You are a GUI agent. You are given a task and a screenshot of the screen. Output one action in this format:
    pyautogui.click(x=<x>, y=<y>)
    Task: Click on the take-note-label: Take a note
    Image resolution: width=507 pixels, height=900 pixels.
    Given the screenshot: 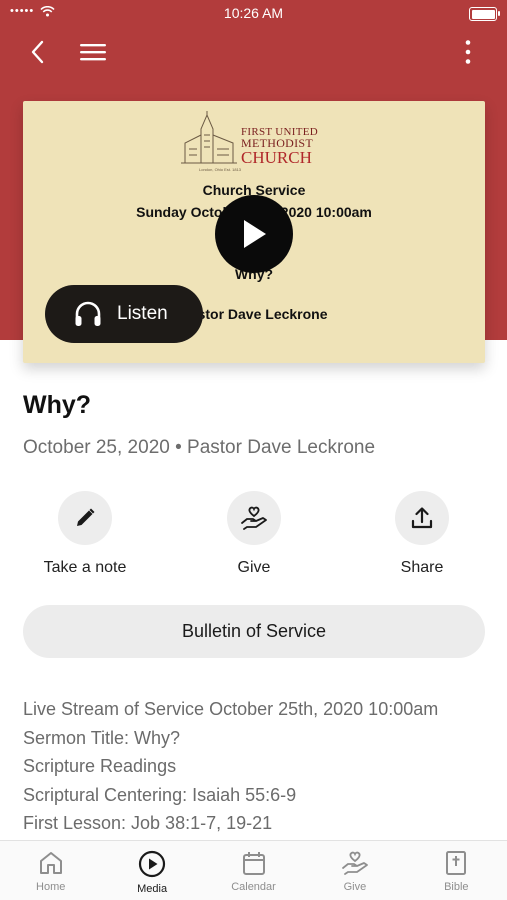 What is the action you would take?
    pyautogui.click(x=85, y=567)
    